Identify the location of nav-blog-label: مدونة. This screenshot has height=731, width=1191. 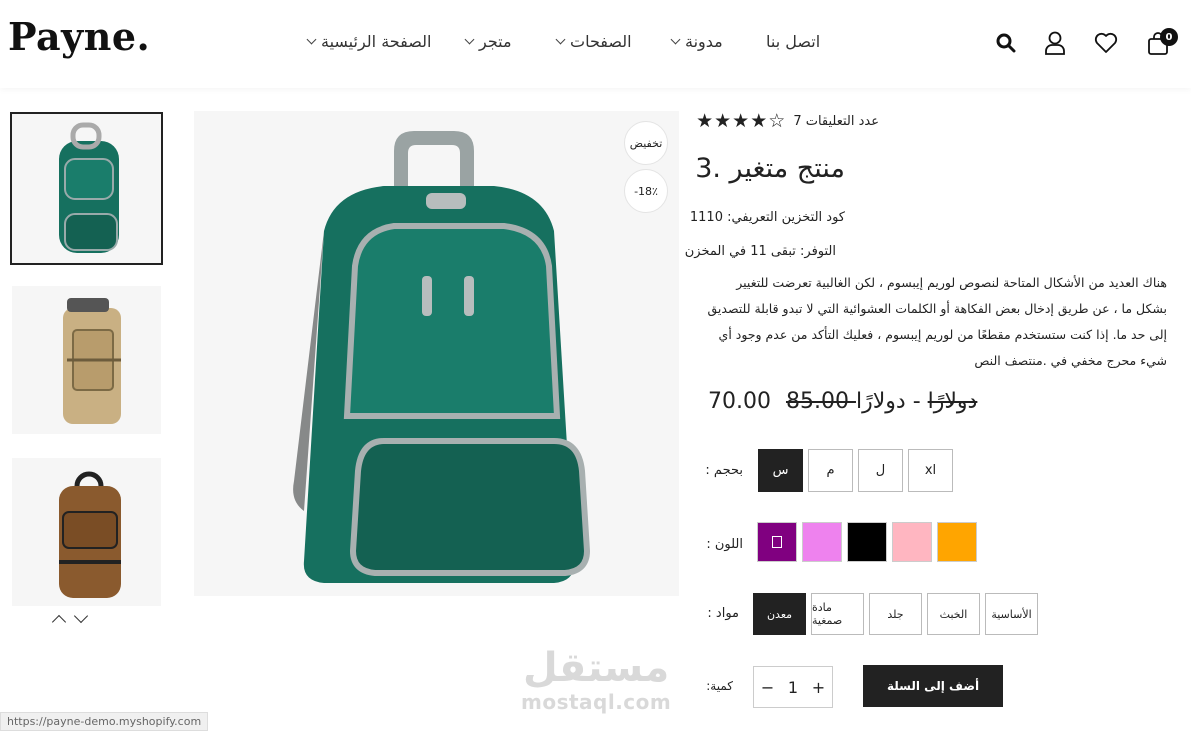
(704, 41).